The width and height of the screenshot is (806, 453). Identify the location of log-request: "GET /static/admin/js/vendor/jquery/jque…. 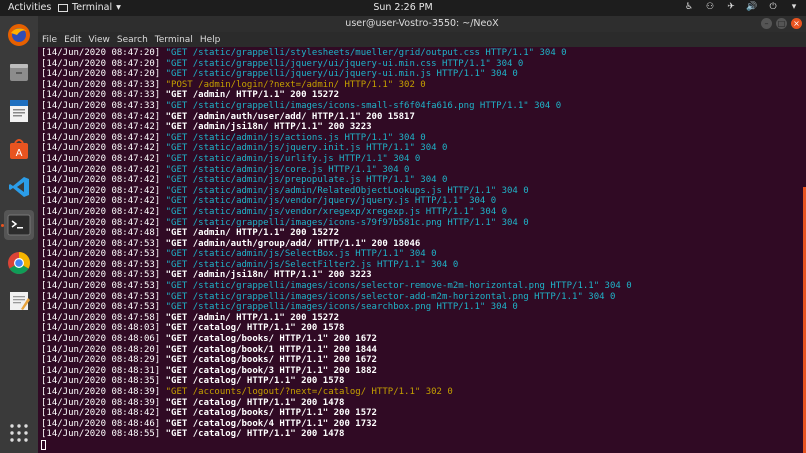
(328, 201).